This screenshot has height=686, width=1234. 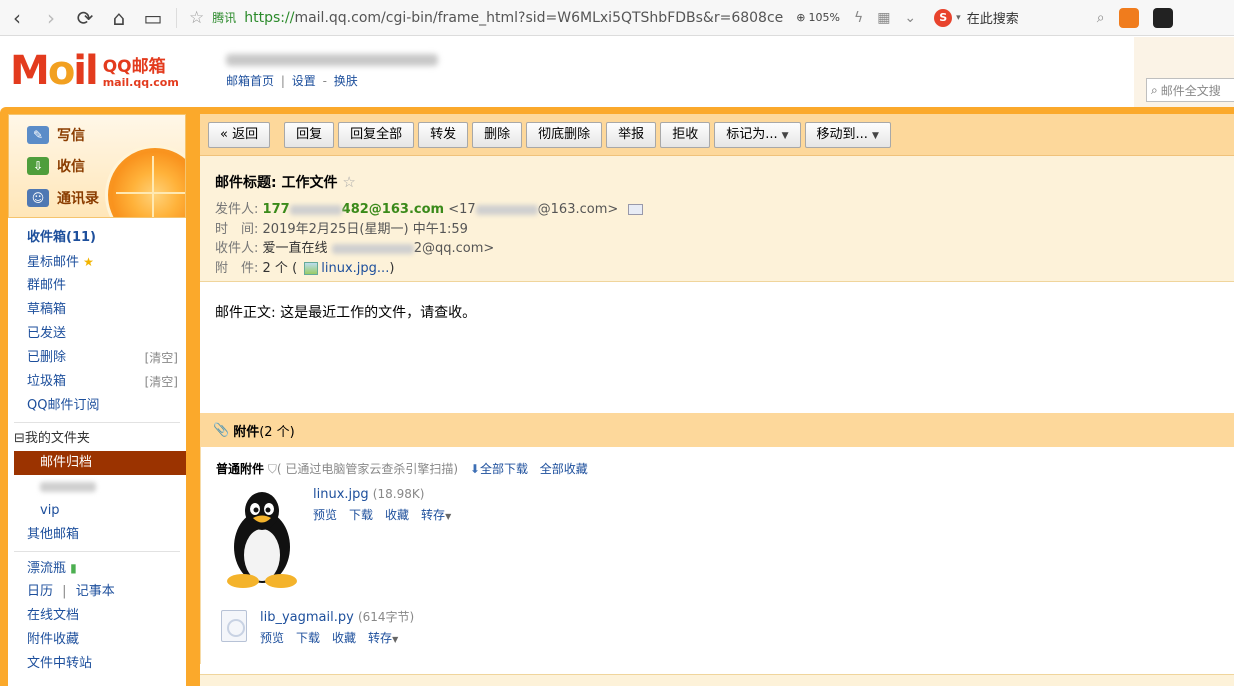 I want to click on lightning-icon: ϟ, so click(x=858, y=18).